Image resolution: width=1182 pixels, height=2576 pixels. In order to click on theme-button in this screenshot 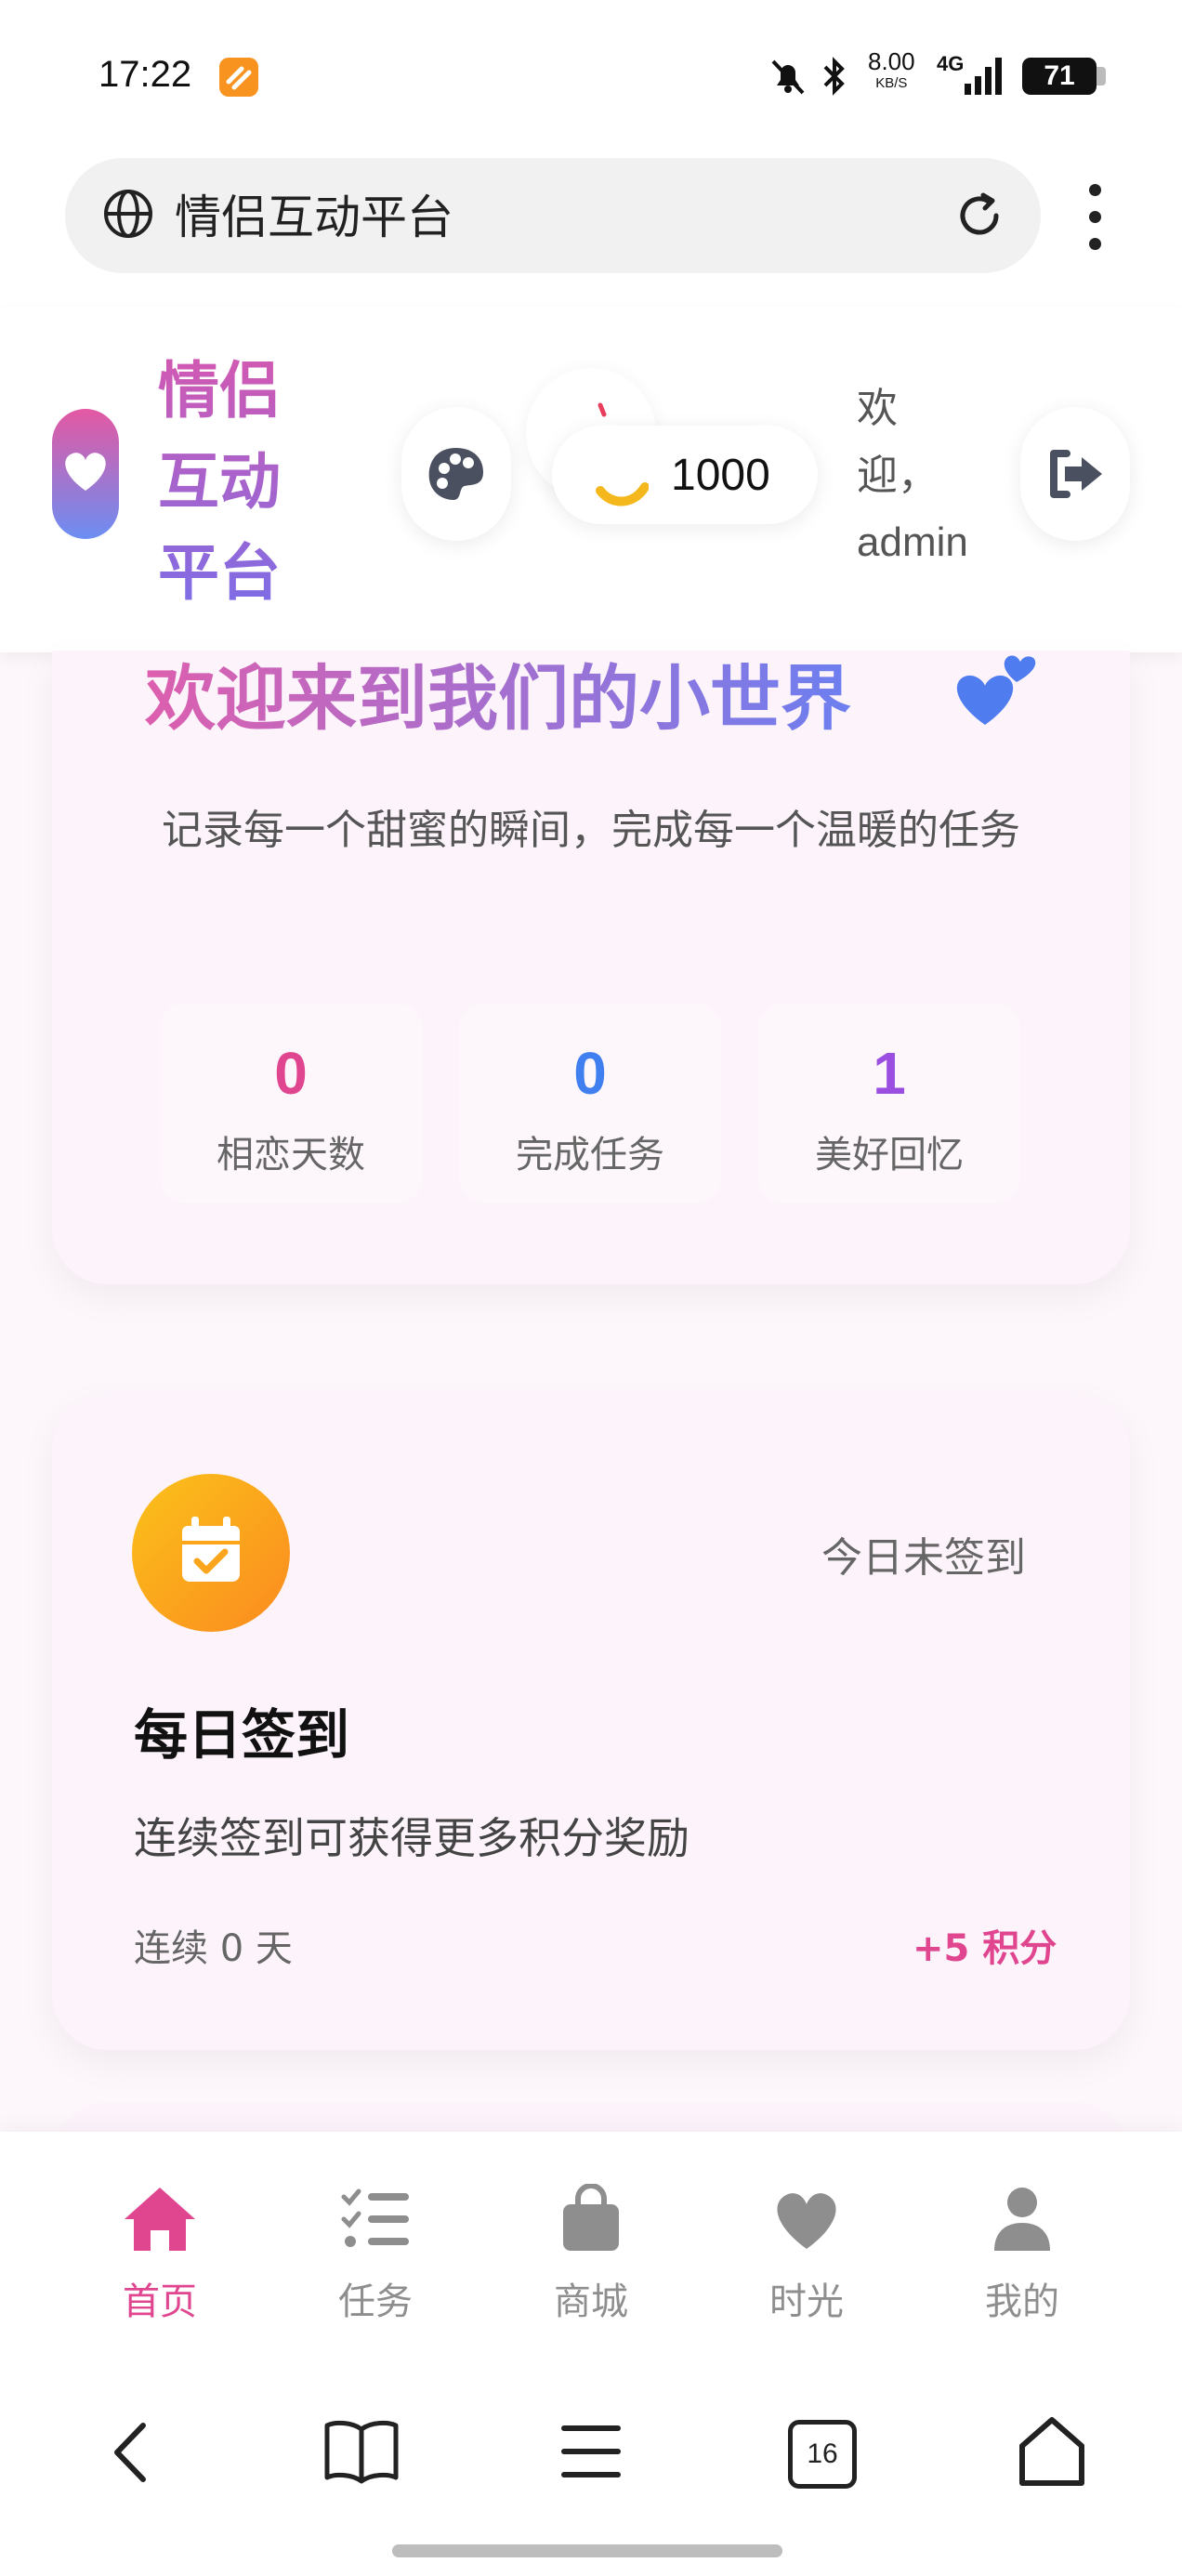, I will do `click(456, 474)`.